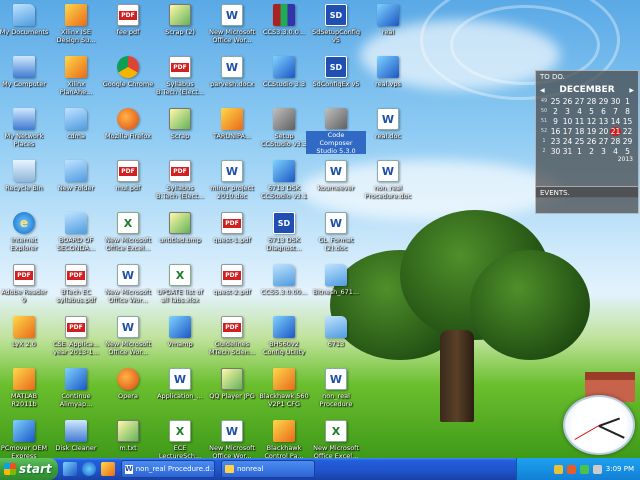  What do you see at coordinates (232, 78) in the screenshot?
I see `desktop-icon: Wparvesh.docx` at bounding box center [232, 78].